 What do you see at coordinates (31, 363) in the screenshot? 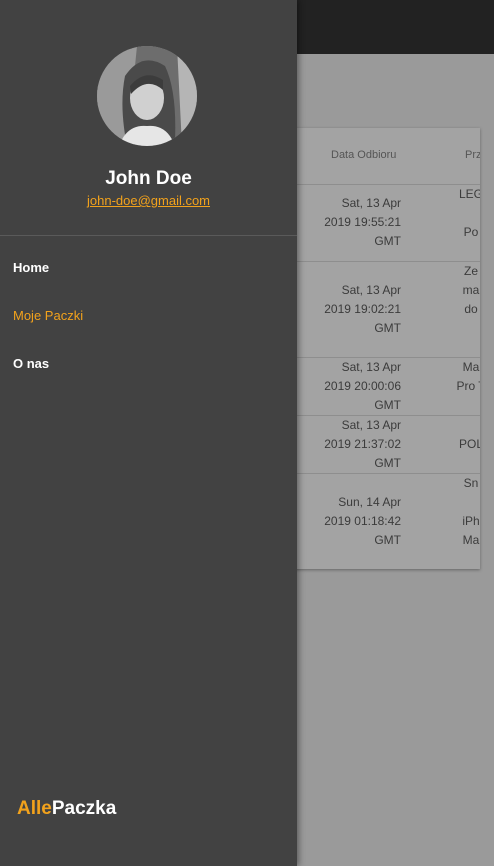
I see `nav-item-o-nas: O nas` at bounding box center [31, 363].